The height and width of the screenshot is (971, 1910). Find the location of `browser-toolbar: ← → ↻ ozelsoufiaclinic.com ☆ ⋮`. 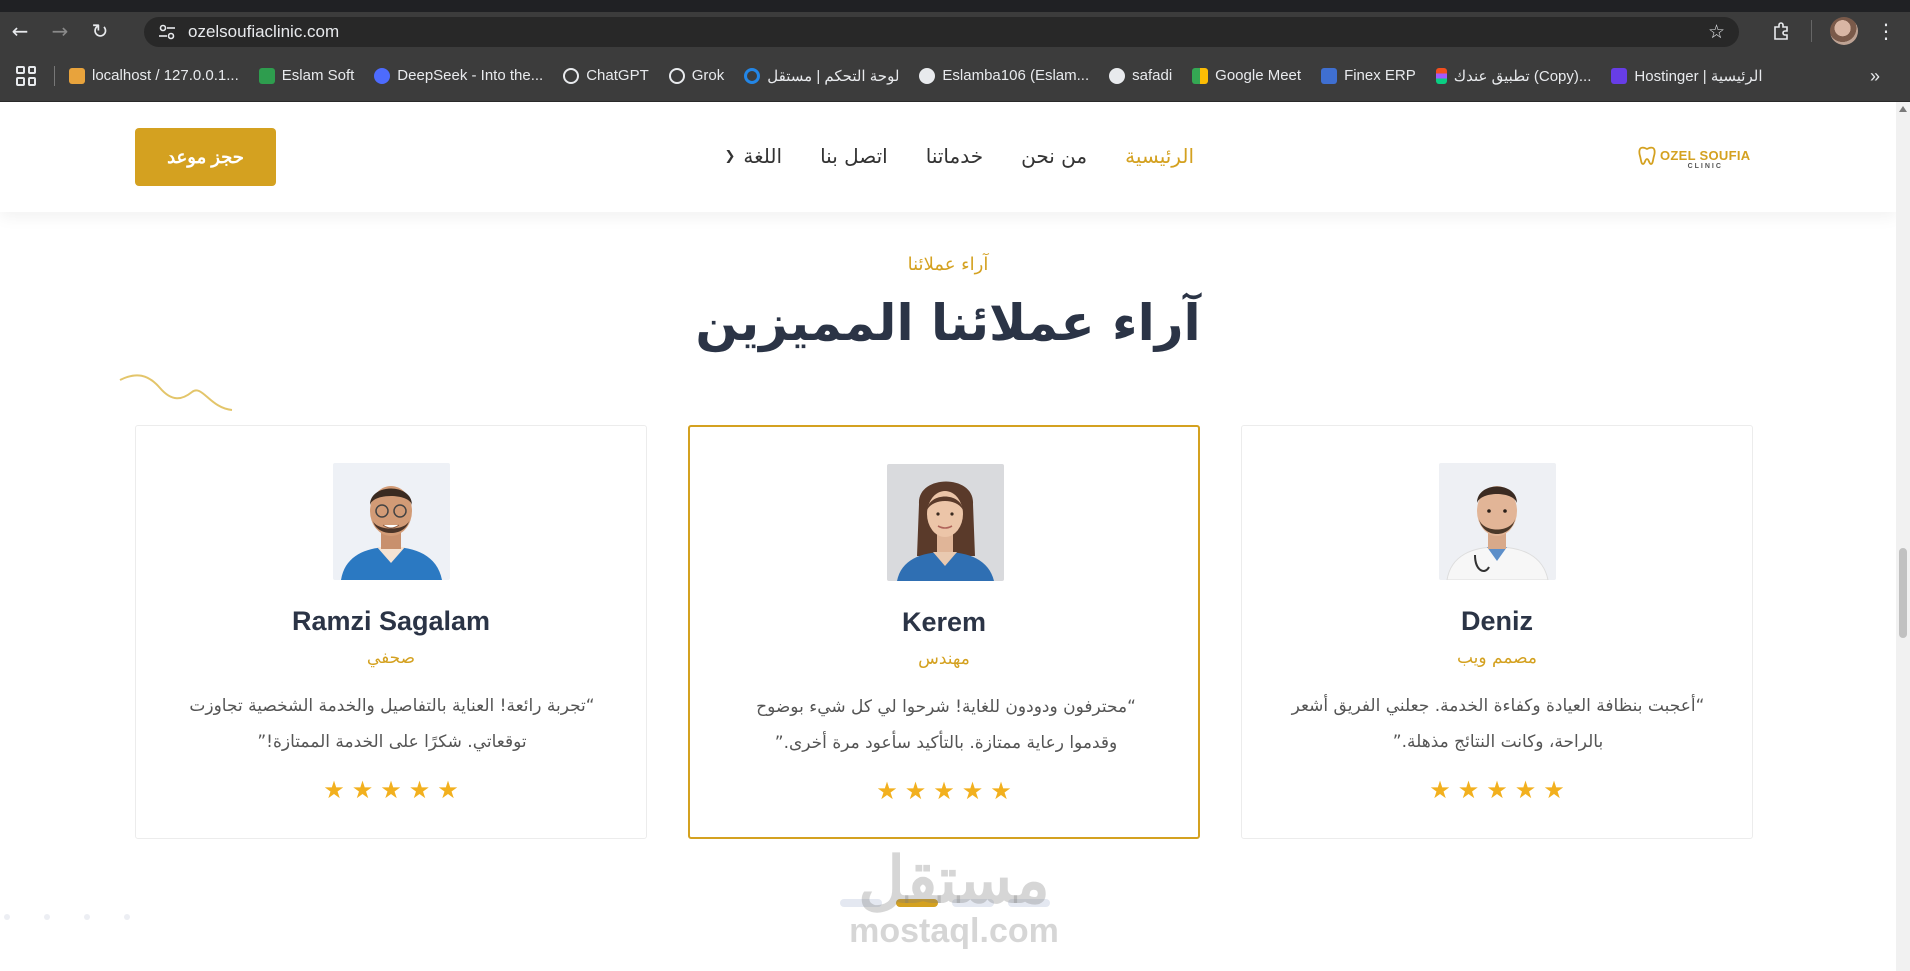

browser-toolbar: ← → ↻ ozelsoufiaclinic.com ☆ ⋮ is located at coordinates (955, 31).